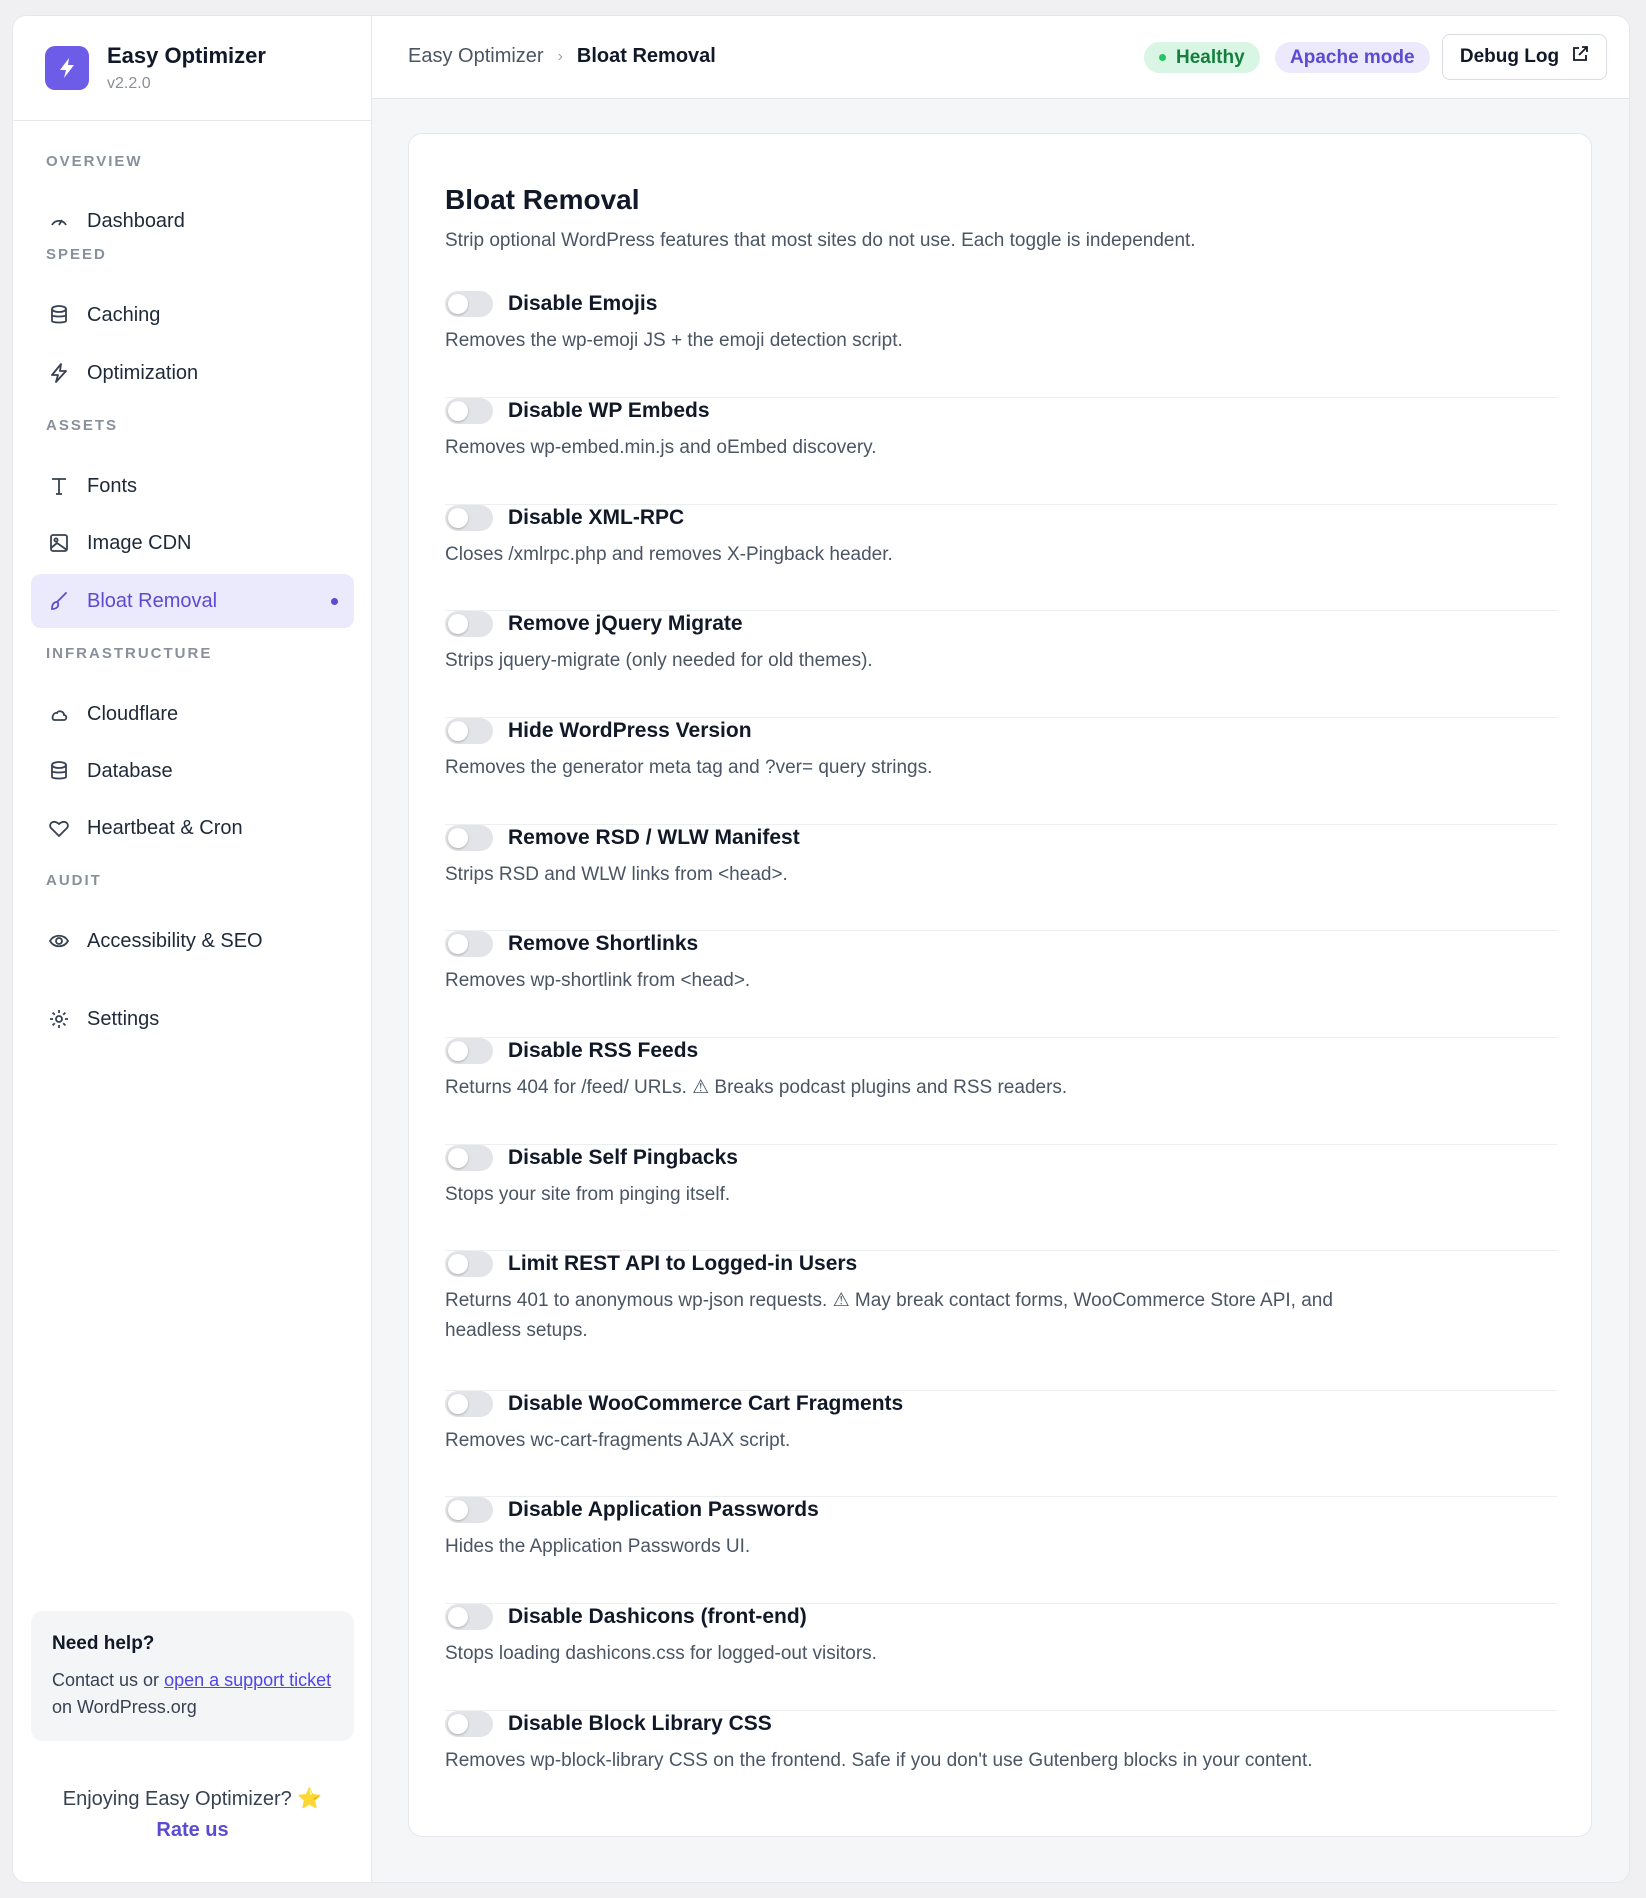 This screenshot has width=1646, height=1898. I want to click on option-title: Disable RSS Feeds, so click(603, 1050).